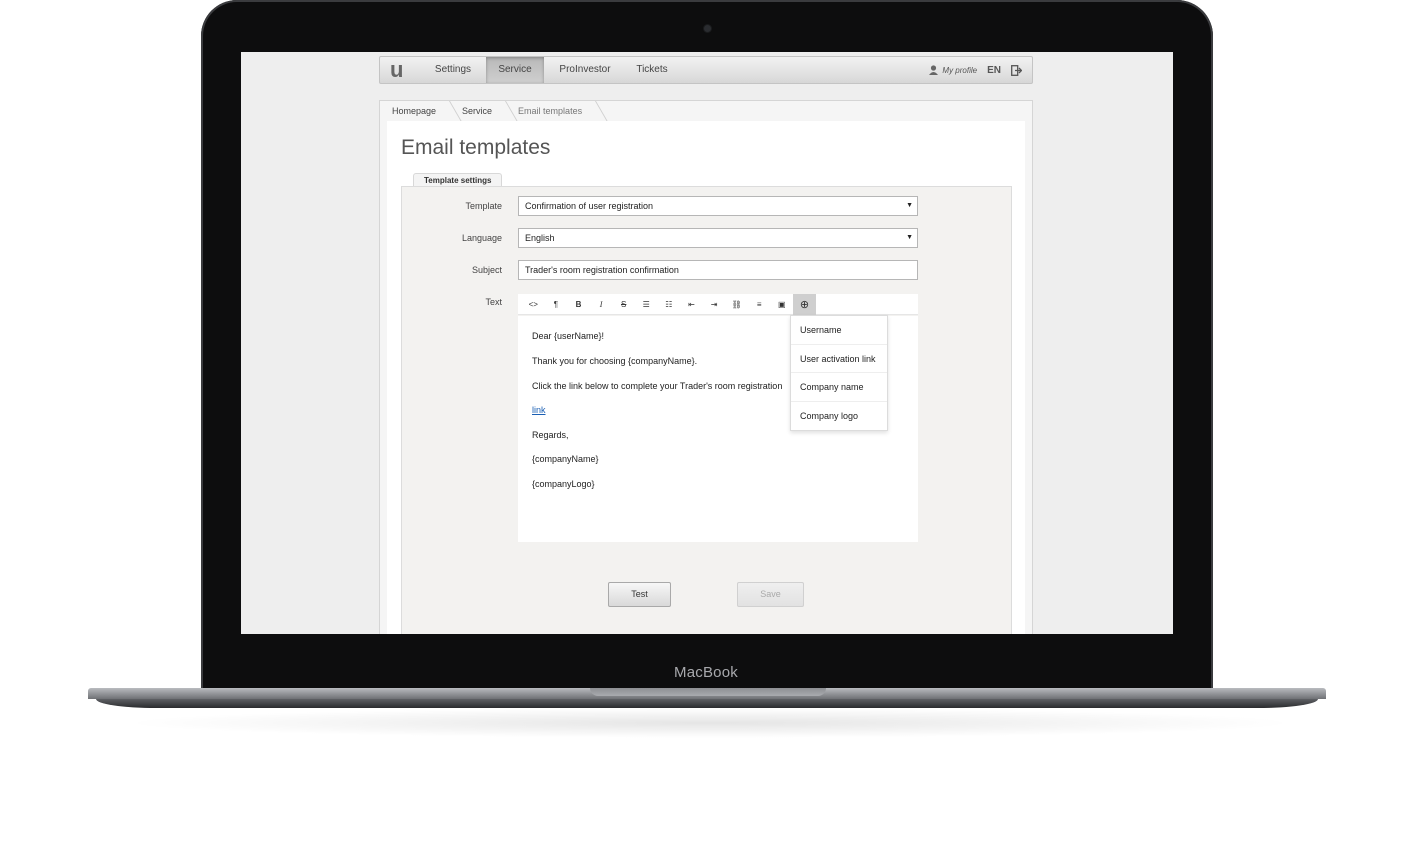  I want to click on breadcrumb-homepage: Homepage, so click(415, 111).